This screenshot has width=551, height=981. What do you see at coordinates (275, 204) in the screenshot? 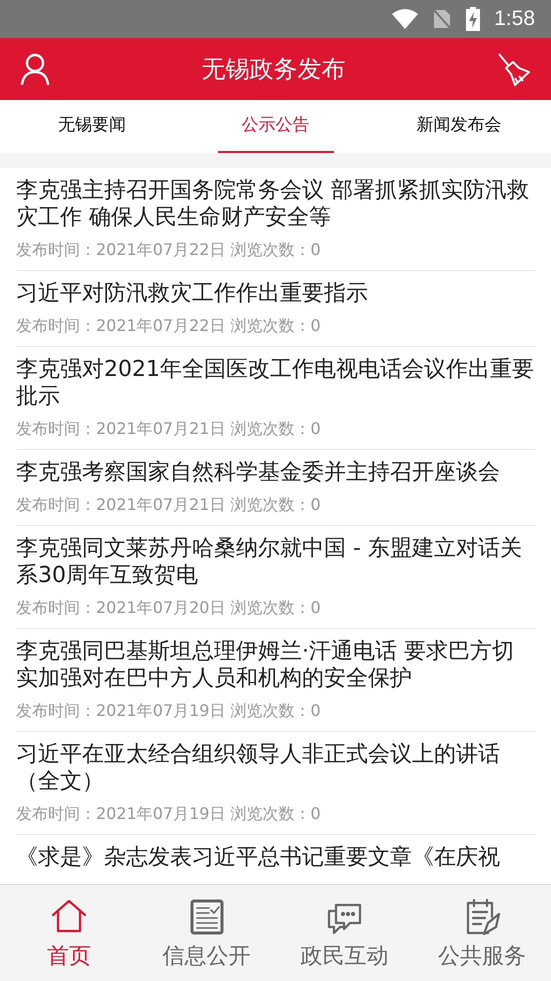
I see `news-title: 李克强主持召开国务院常务会议 部署抓紧抓实防汛救灾工作 确保人民生命财产安全等` at bounding box center [275, 204].